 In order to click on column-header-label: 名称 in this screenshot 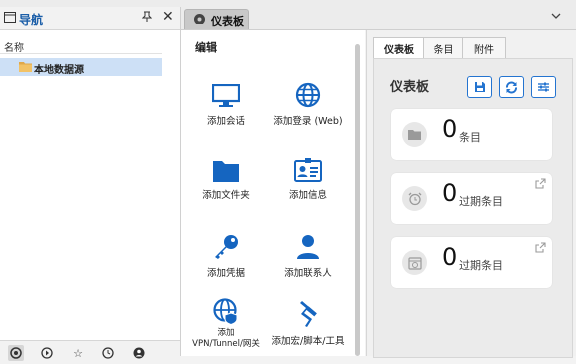, I will do `click(14, 48)`.